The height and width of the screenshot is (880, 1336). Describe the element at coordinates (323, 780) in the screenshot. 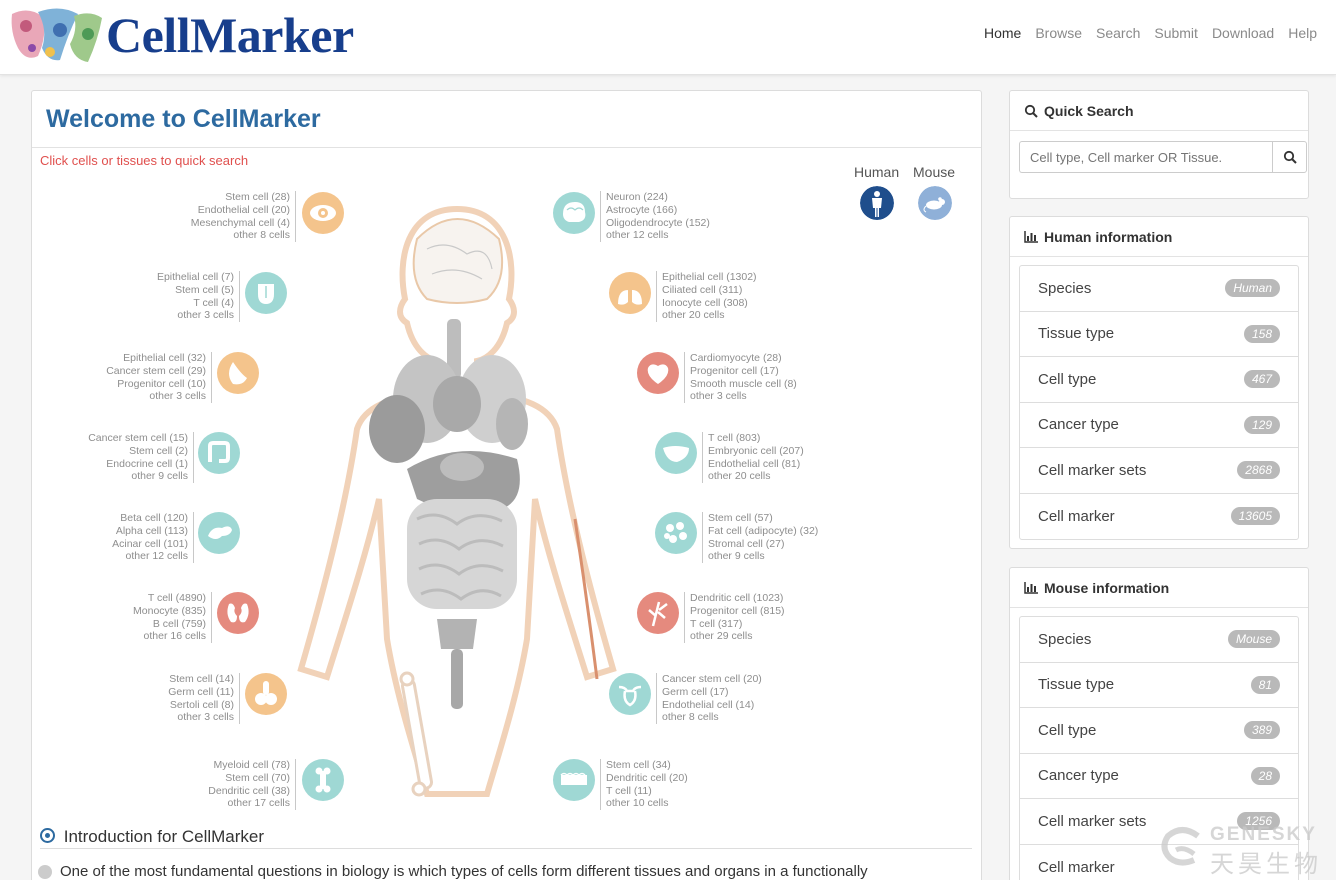

I see `bone-icon` at that location.